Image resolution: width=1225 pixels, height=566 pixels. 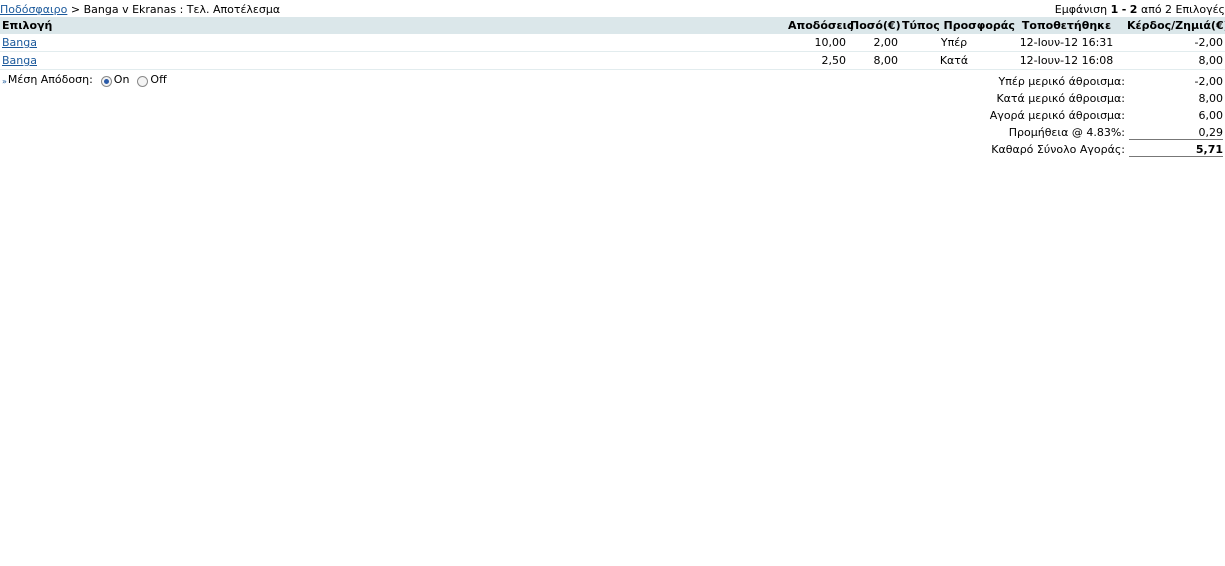 I want to click on paging-info: Εμφάνιση 1 - 2 από 2 Επιλογές, so click(x=1140, y=9).